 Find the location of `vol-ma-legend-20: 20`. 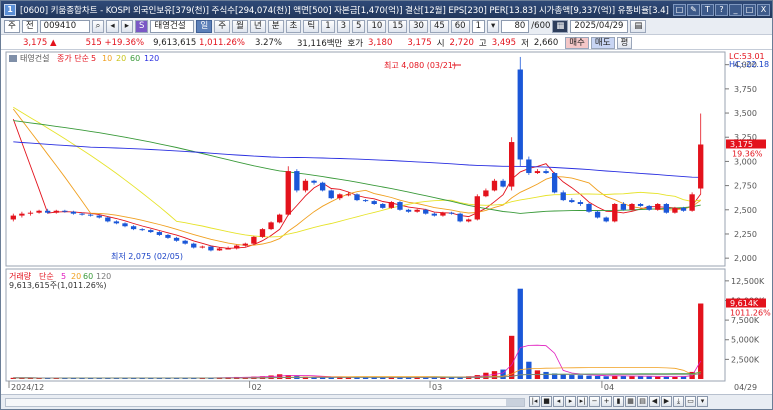

vol-ma-legend-20: 20 is located at coordinates (76, 276).